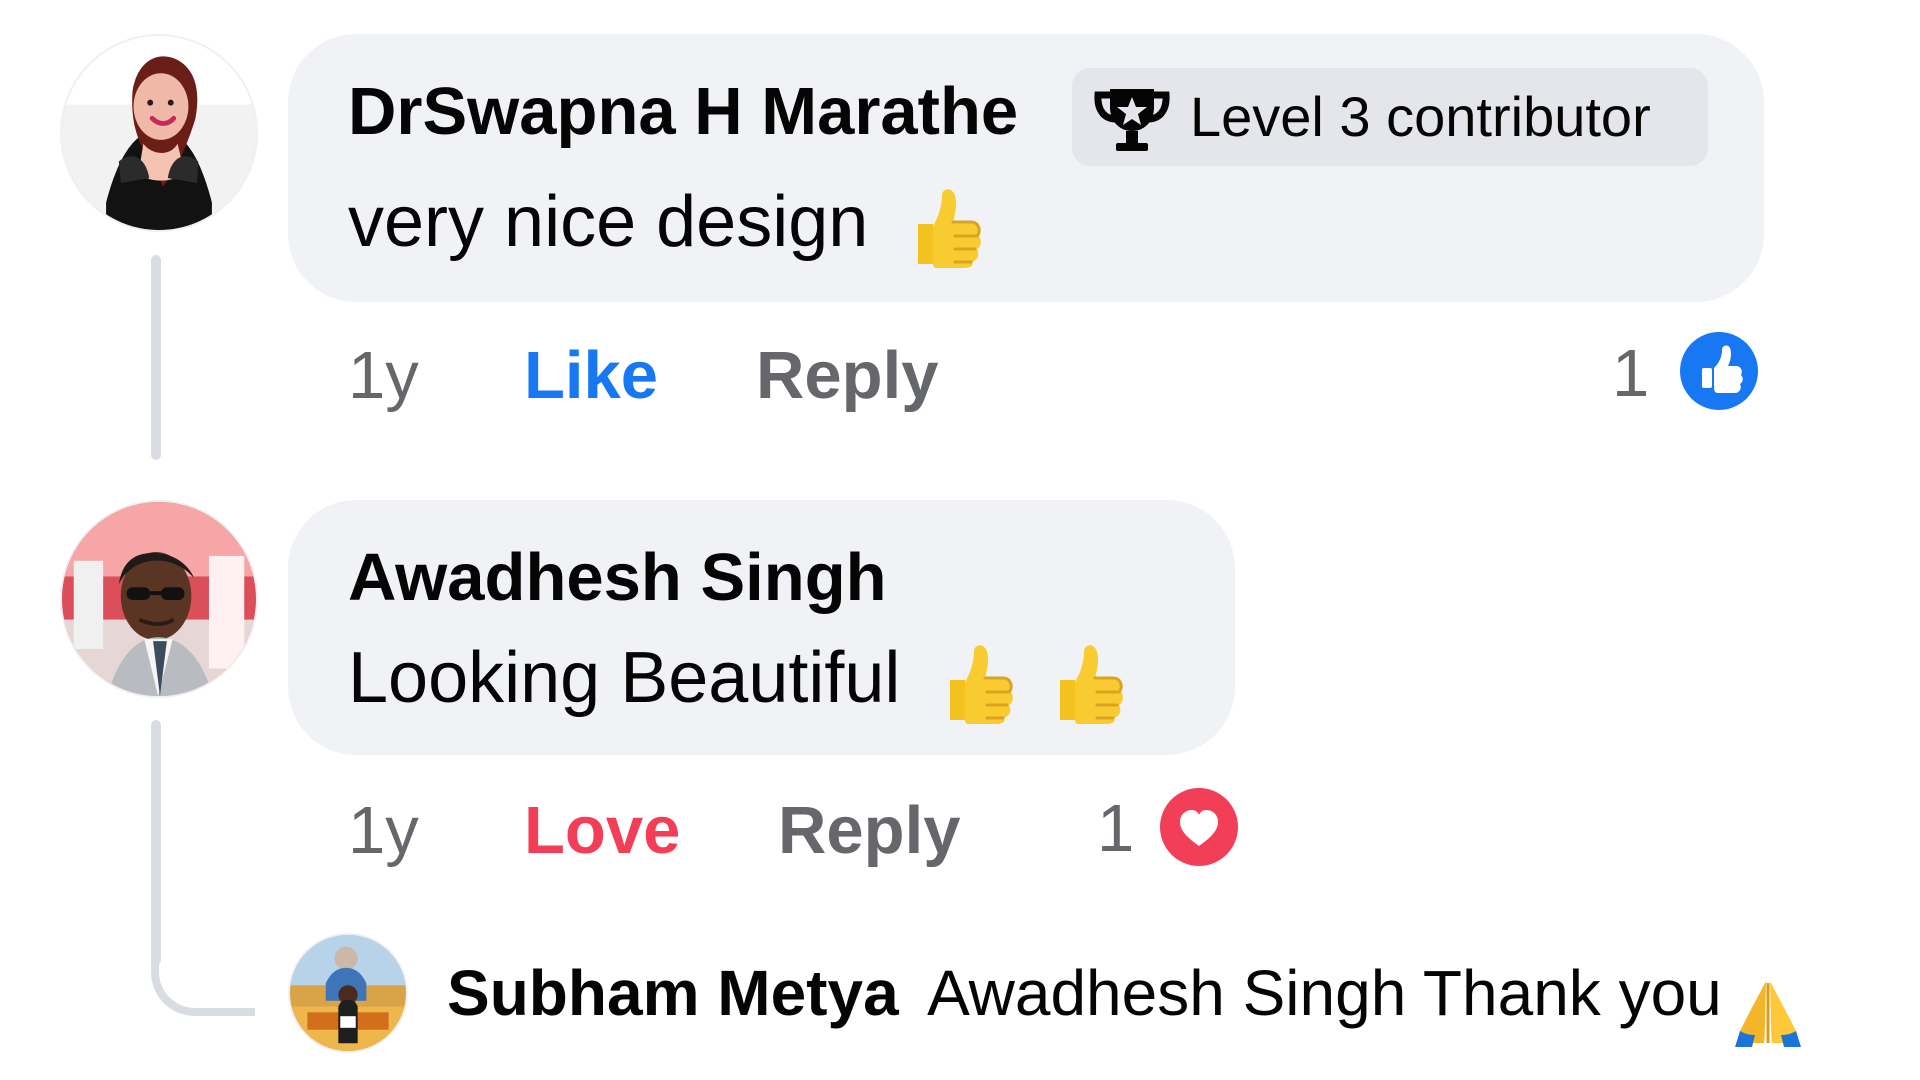 The height and width of the screenshot is (1080, 1920). What do you see at coordinates (673, 993) in the screenshot?
I see `reply-author-name: Subham Metya` at bounding box center [673, 993].